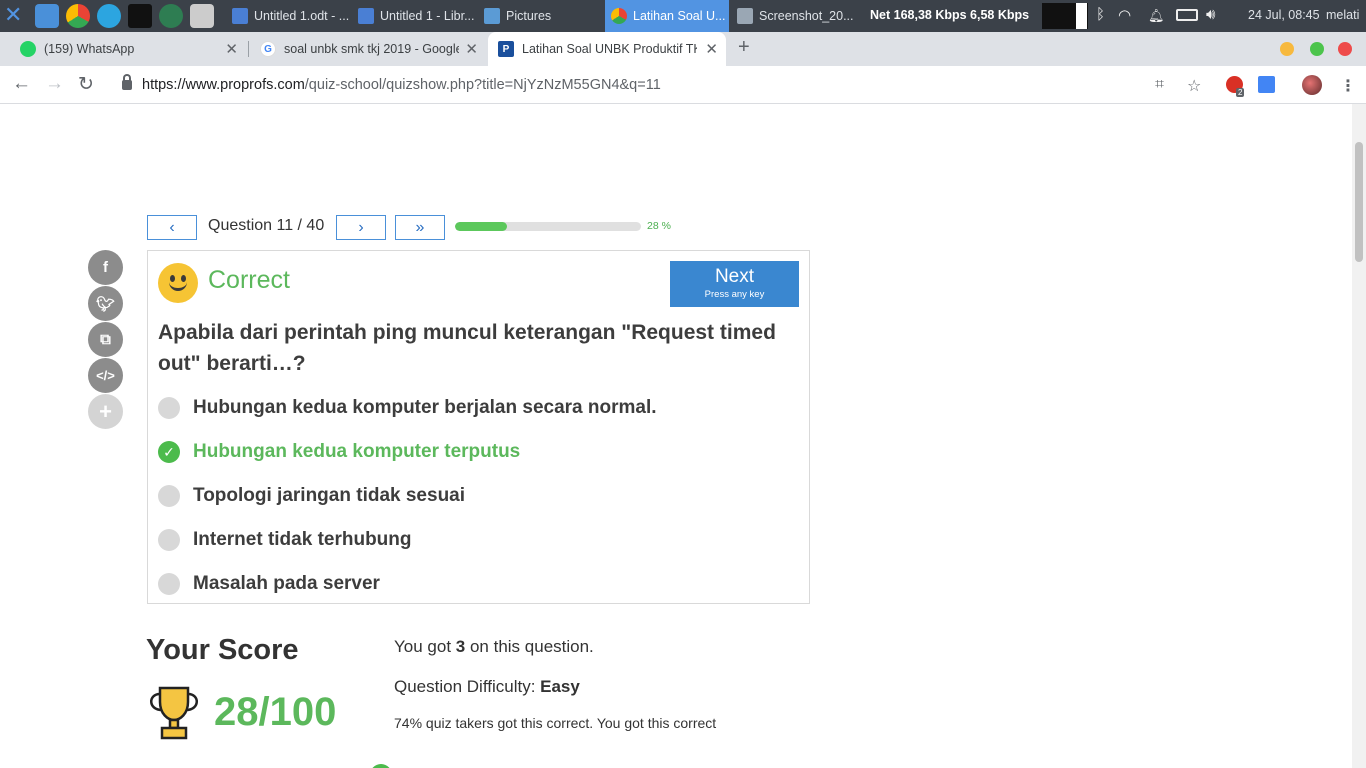 The height and width of the screenshot is (768, 1366). I want to click on proprofs-icon: P, so click(506, 49).